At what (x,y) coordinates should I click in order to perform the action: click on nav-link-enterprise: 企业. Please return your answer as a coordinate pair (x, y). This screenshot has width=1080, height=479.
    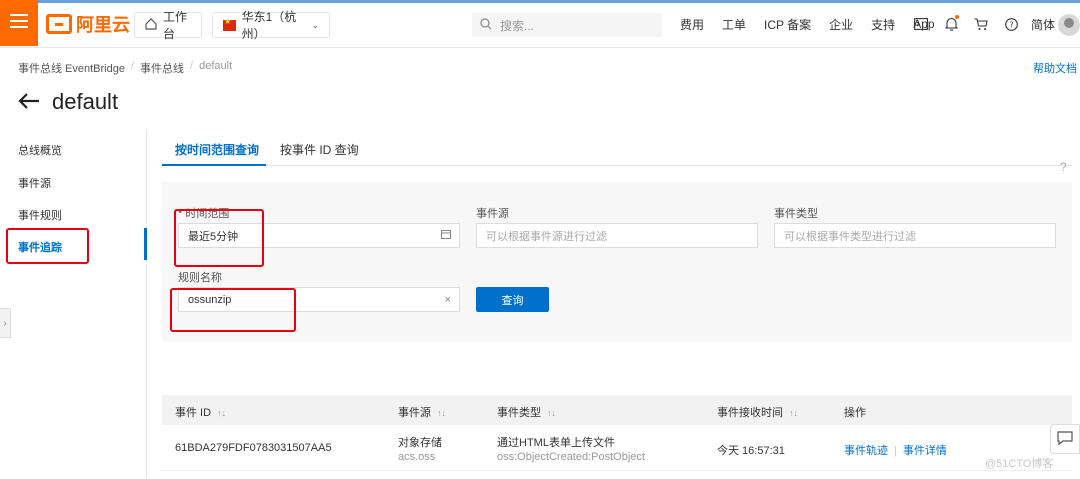
    Looking at the image, I should click on (841, 24).